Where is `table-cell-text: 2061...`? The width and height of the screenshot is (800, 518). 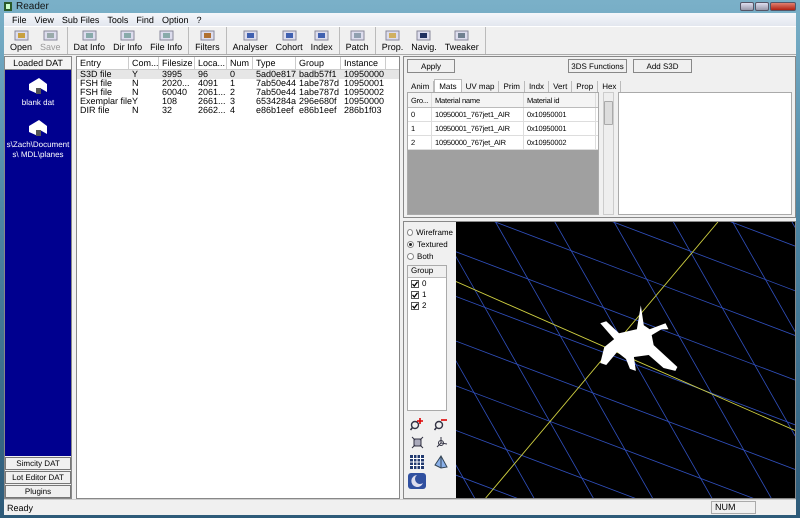 table-cell-text: 2061... is located at coordinates (212, 92).